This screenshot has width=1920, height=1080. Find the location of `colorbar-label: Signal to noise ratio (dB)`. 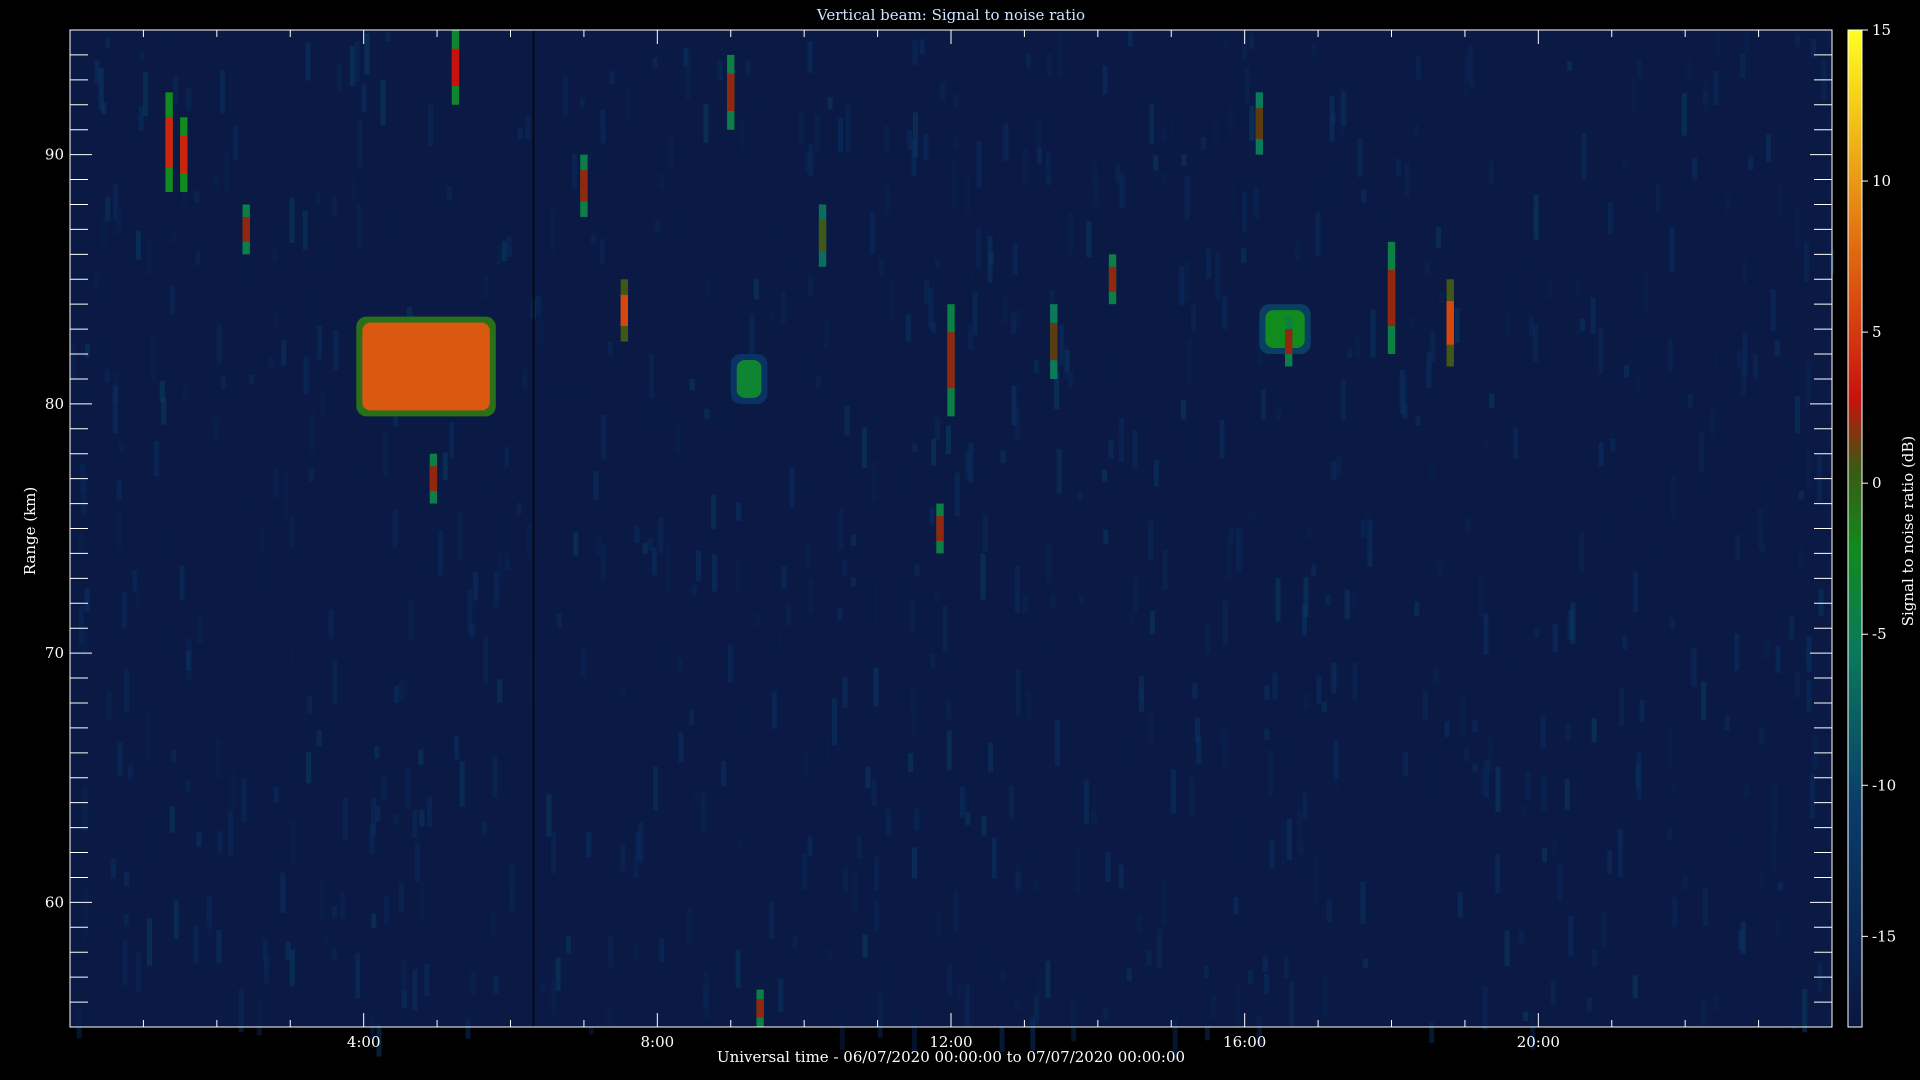

colorbar-label: Signal to noise ratio (dB) is located at coordinates (1908, 531).